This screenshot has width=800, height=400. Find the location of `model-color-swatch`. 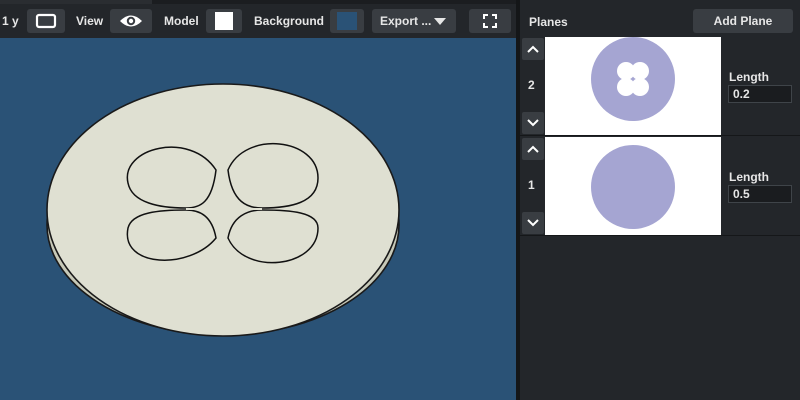

model-color-swatch is located at coordinates (224, 21).